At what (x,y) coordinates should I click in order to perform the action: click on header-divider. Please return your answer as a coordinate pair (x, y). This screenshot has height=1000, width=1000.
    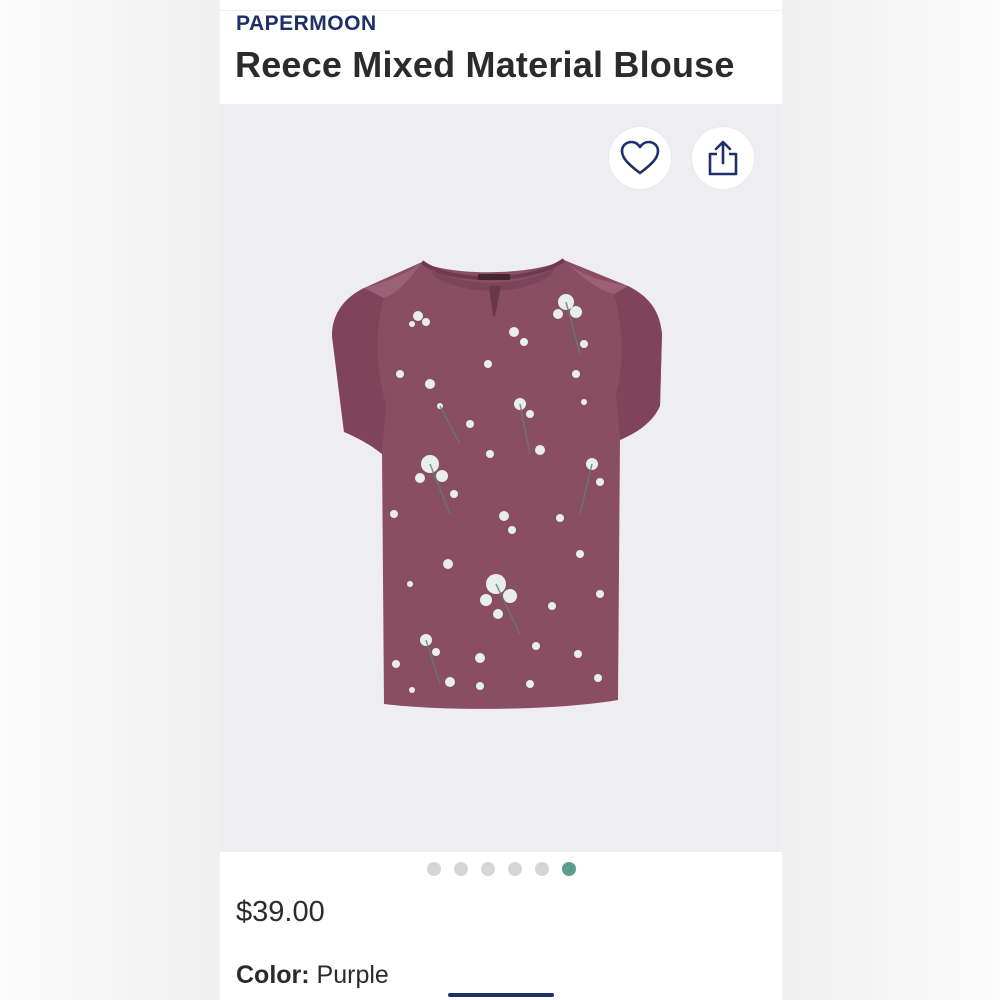
    Looking at the image, I should click on (501, 10).